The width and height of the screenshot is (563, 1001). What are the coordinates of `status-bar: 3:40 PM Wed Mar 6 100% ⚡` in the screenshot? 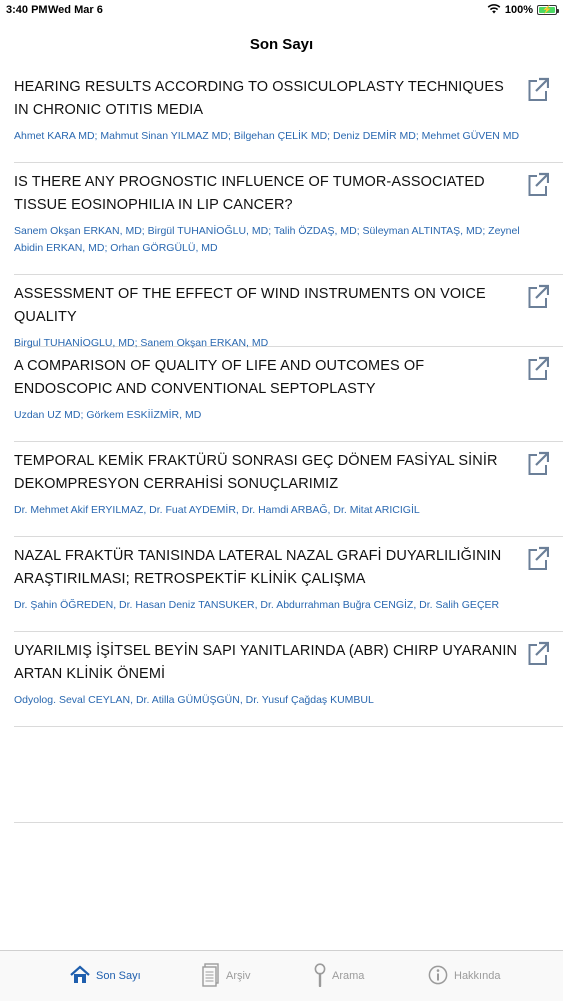 It's located at (281, 11).